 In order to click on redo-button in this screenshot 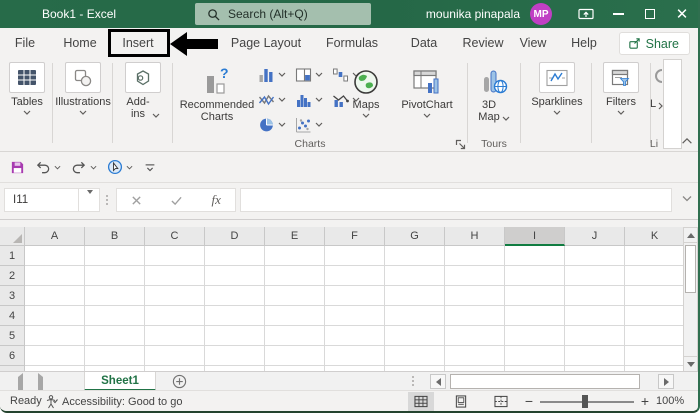, I will do `click(84, 167)`.